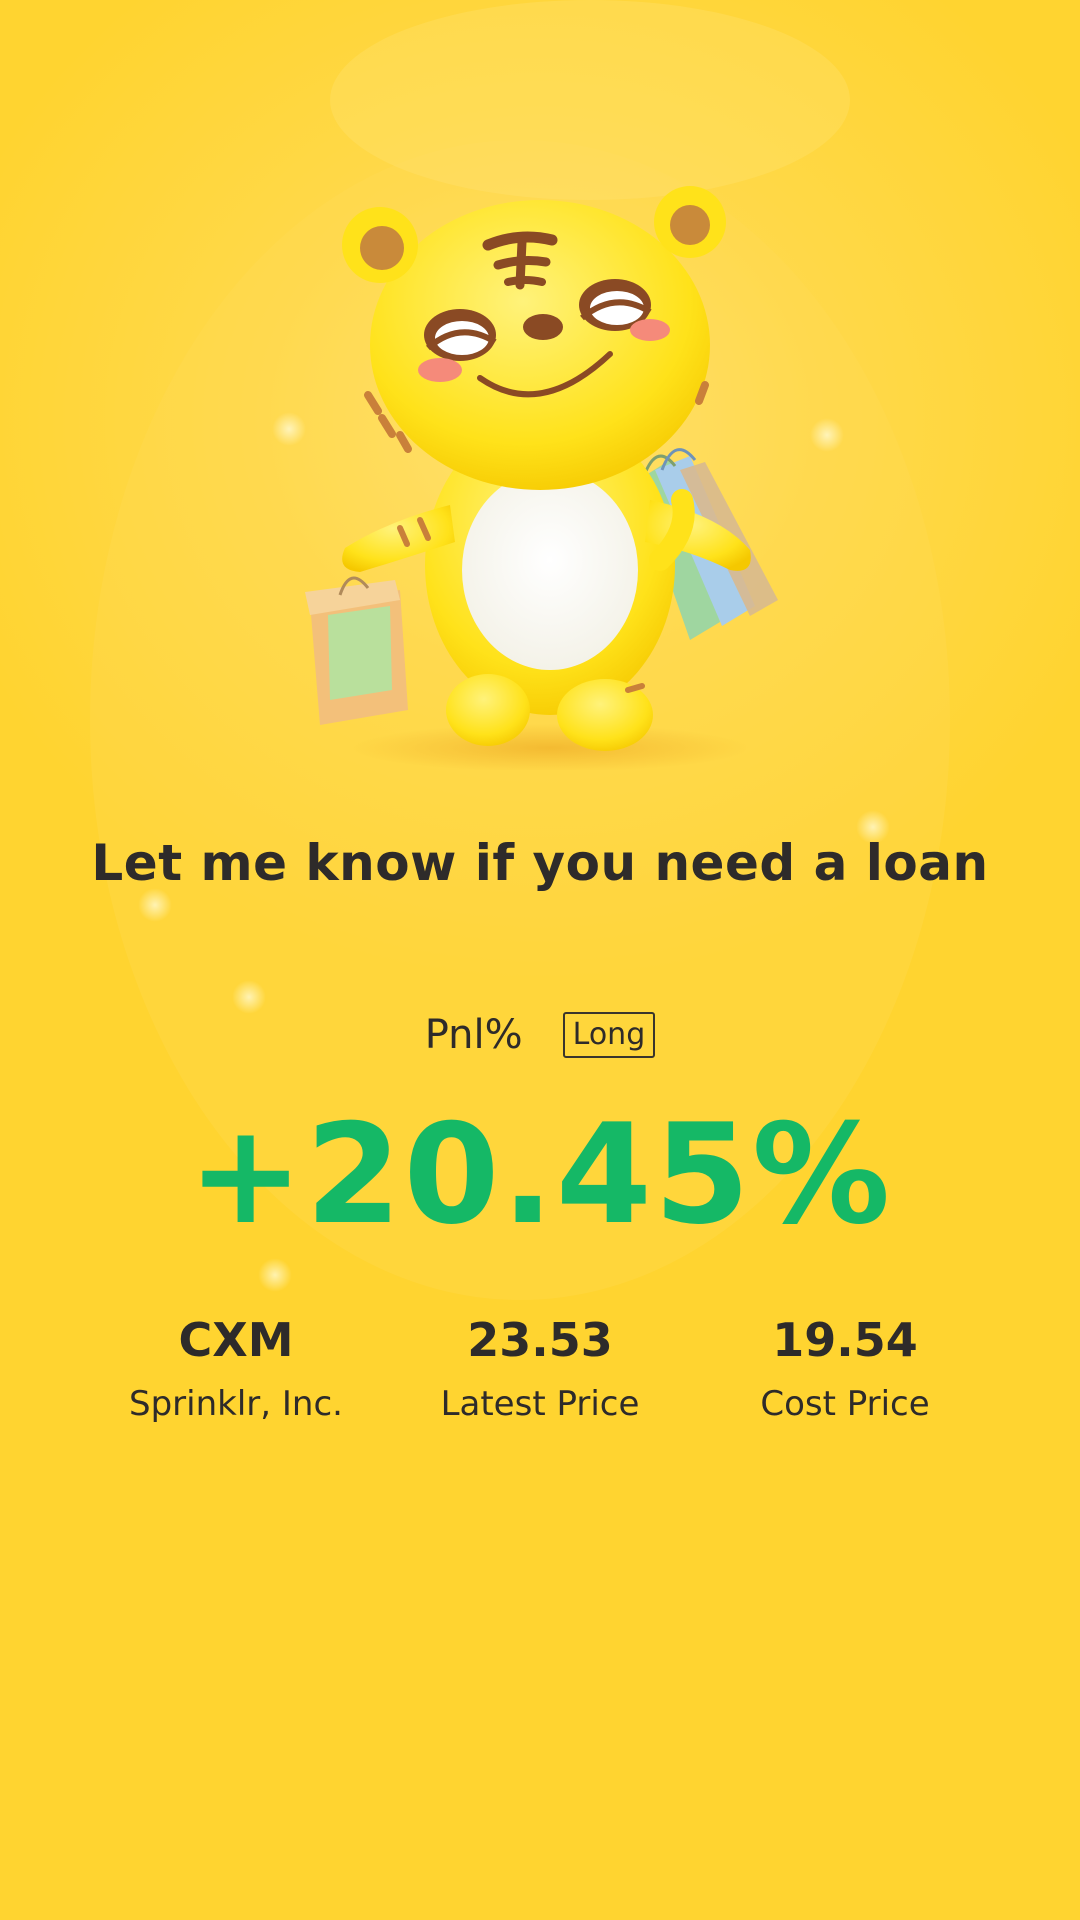 The width and height of the screenshot is (1080, 1920). I want to click on stat-cost-price: 19.54 Cost Price, so click(845, 1369).